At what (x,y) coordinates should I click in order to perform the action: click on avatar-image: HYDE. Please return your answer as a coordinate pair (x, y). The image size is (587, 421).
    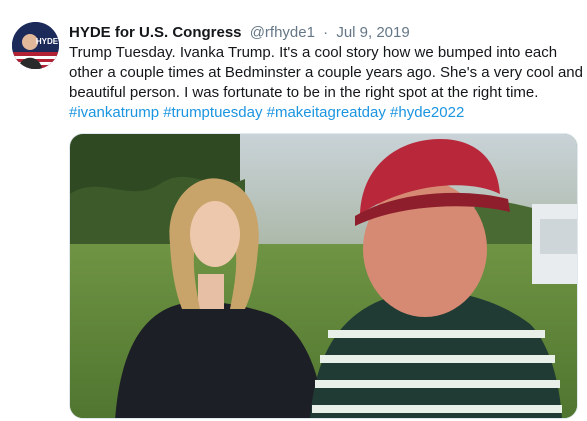
    Looking at the image, I should click on (35, 45).